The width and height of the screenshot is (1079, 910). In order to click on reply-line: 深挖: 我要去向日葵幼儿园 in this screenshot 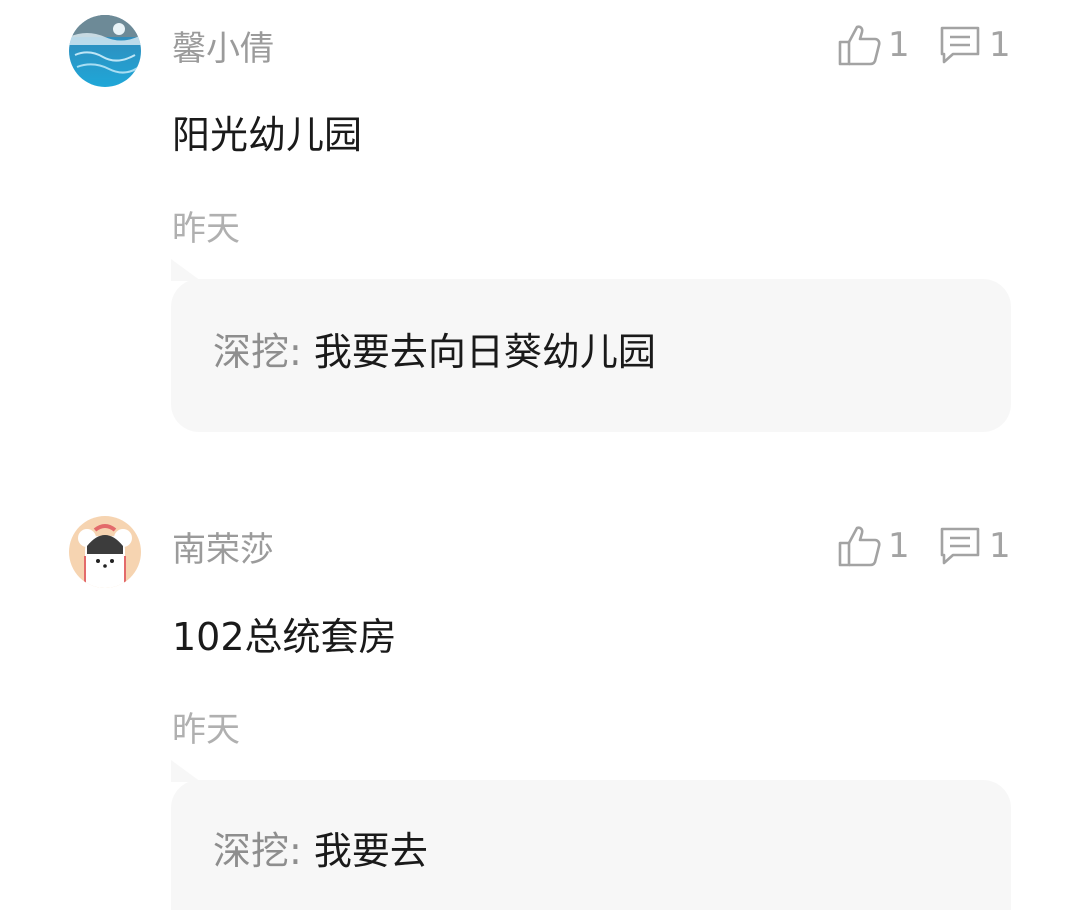, I will do `click(434, 352)`.